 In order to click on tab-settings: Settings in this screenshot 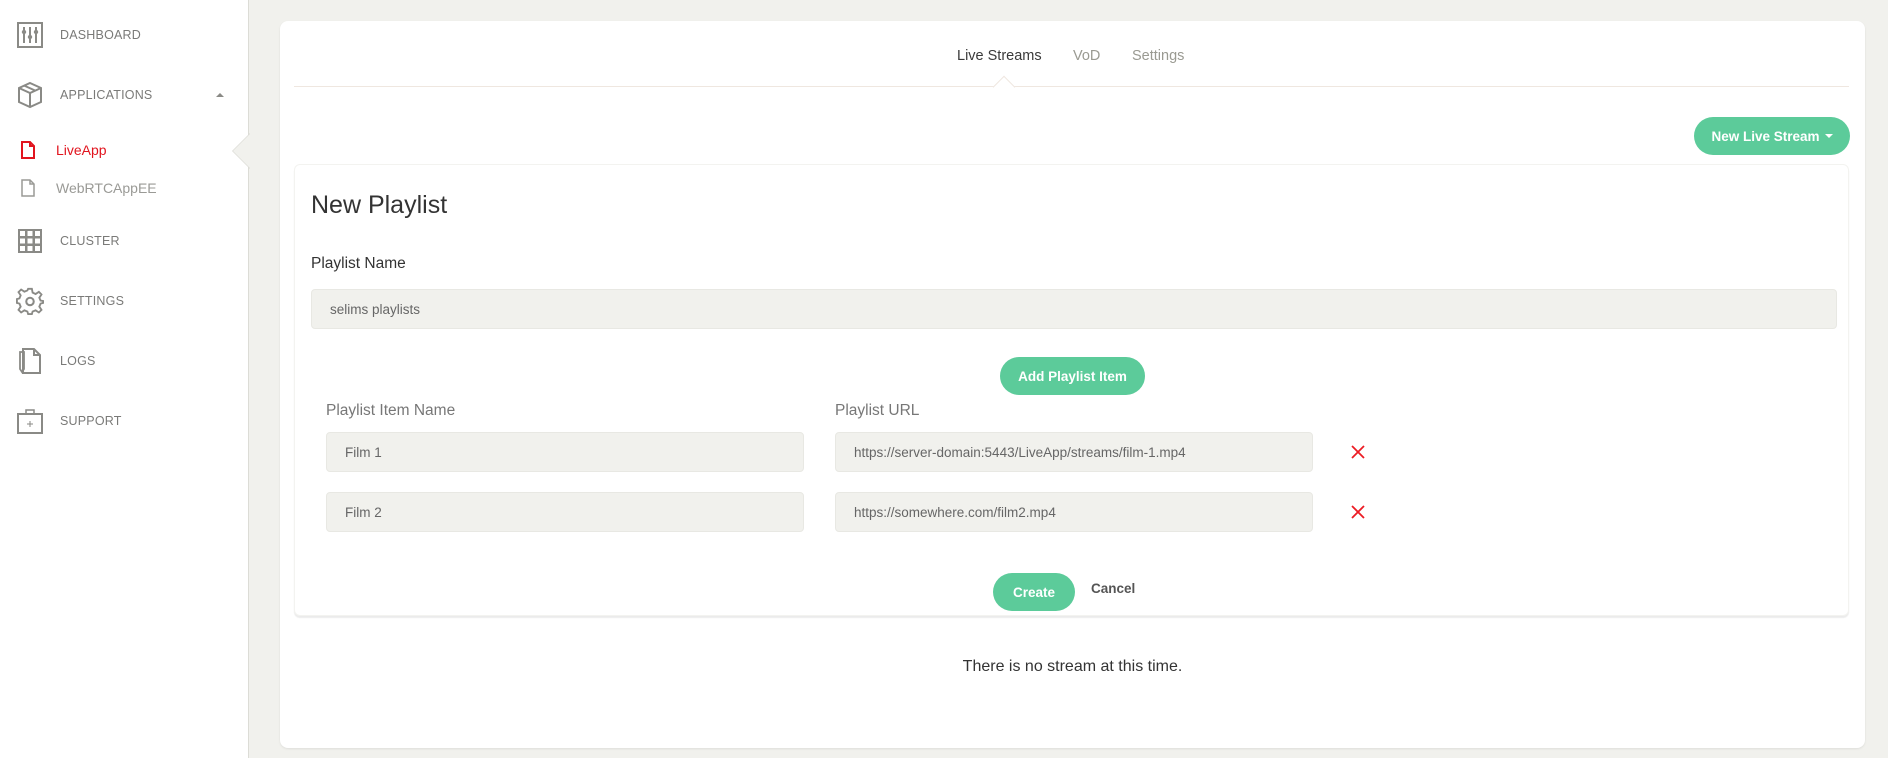, I will do `click(1158, 56)`.